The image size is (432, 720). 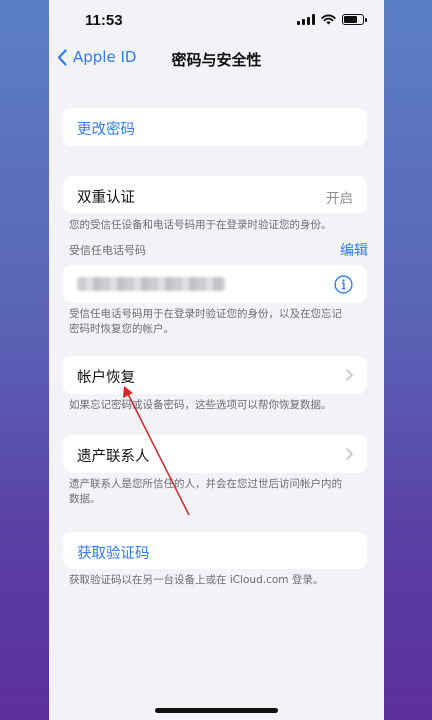 What do you see at coordinates (205, 314) in the screenshot?
I see `trusted-numbers-note-line1: 受信任电话号码用于在登录时验证您的身份，以及在您忘记` at bounding box center [205, 314].